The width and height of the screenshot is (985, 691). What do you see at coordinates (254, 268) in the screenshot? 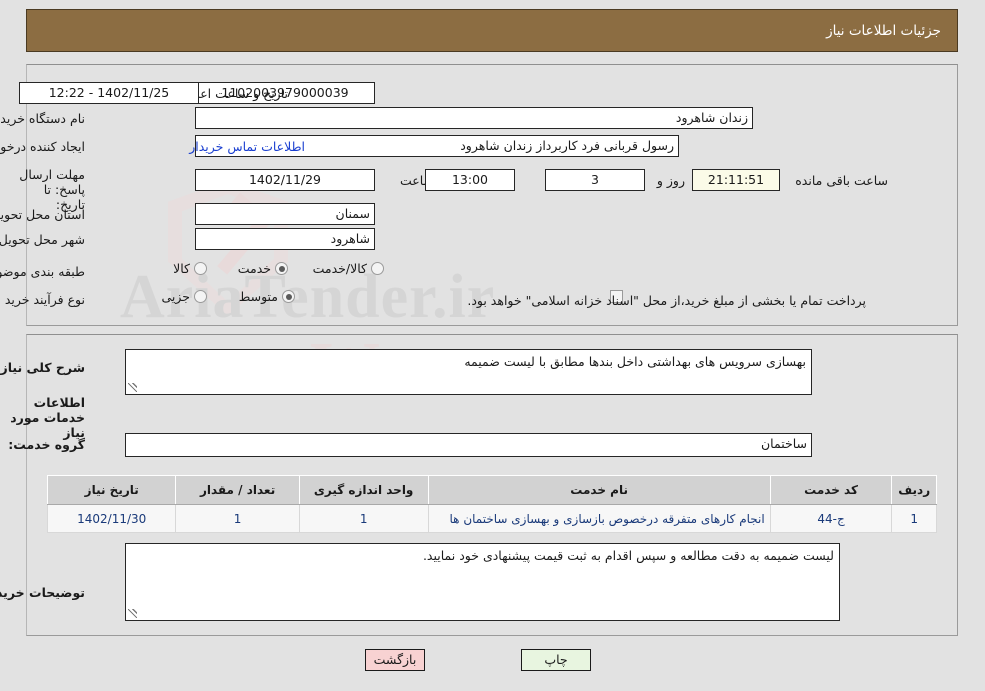
I see `radio-label: خدمت` at bounding box center [254, 268].